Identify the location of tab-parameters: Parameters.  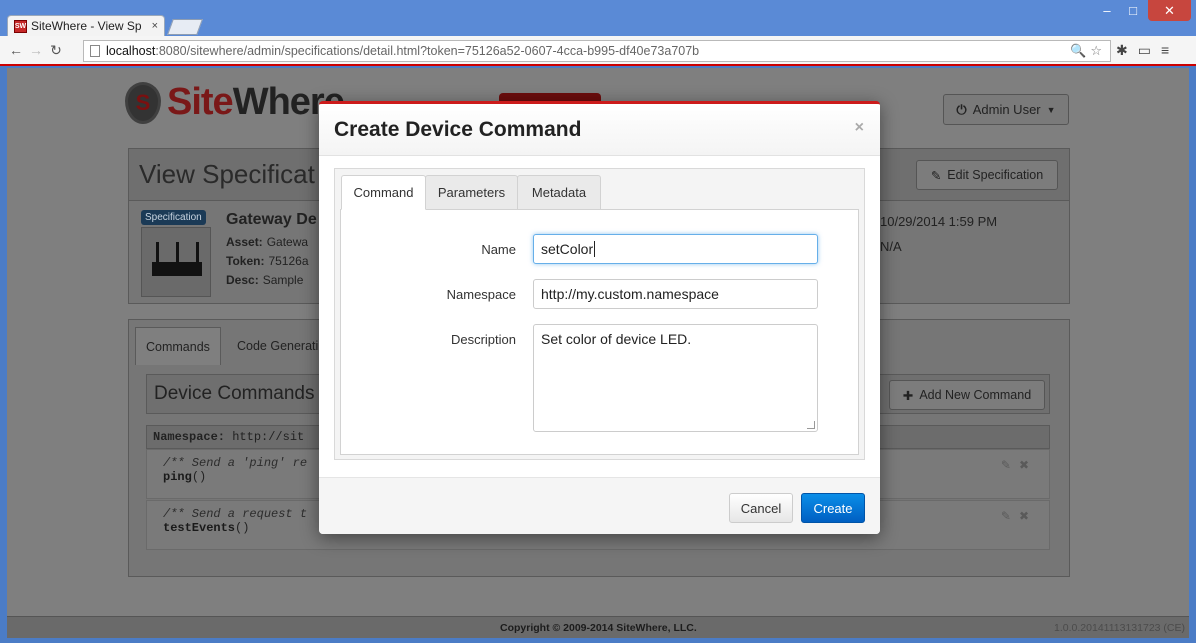
(471, 192).